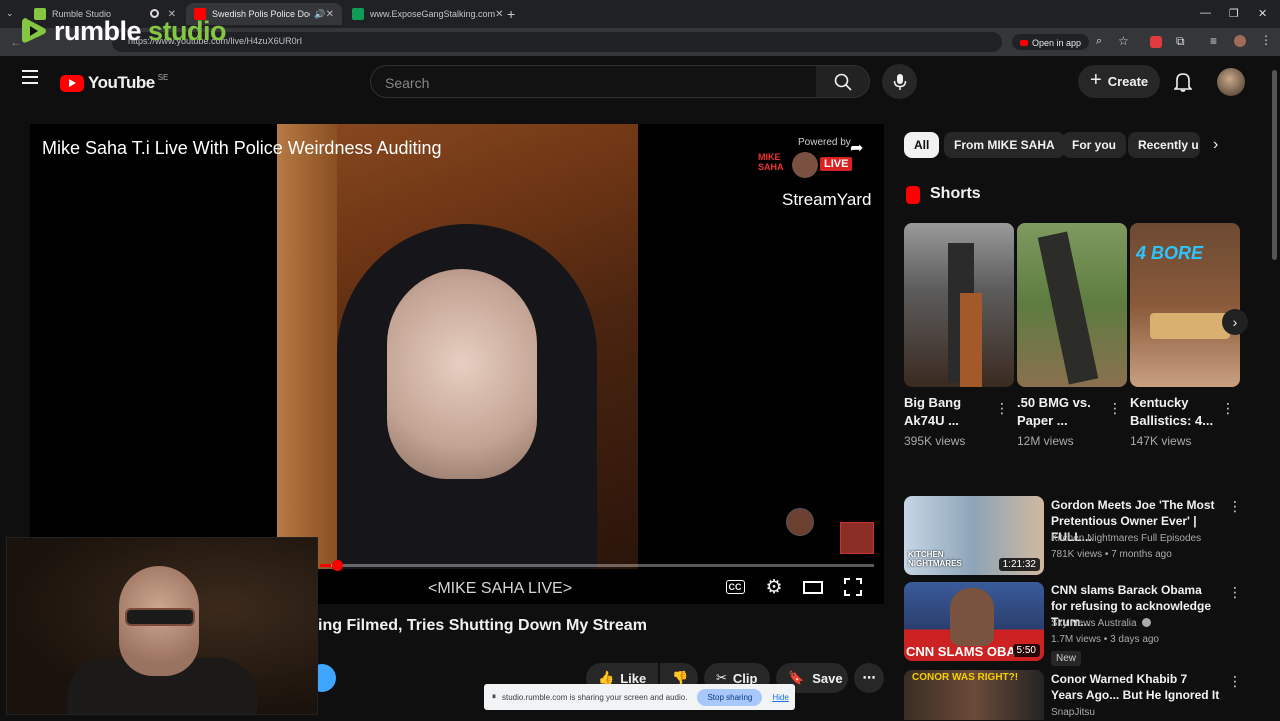  Describe the element at coordinates (1235, 322) in the screenshot. I see `shorts-next-button: ›` at that location.